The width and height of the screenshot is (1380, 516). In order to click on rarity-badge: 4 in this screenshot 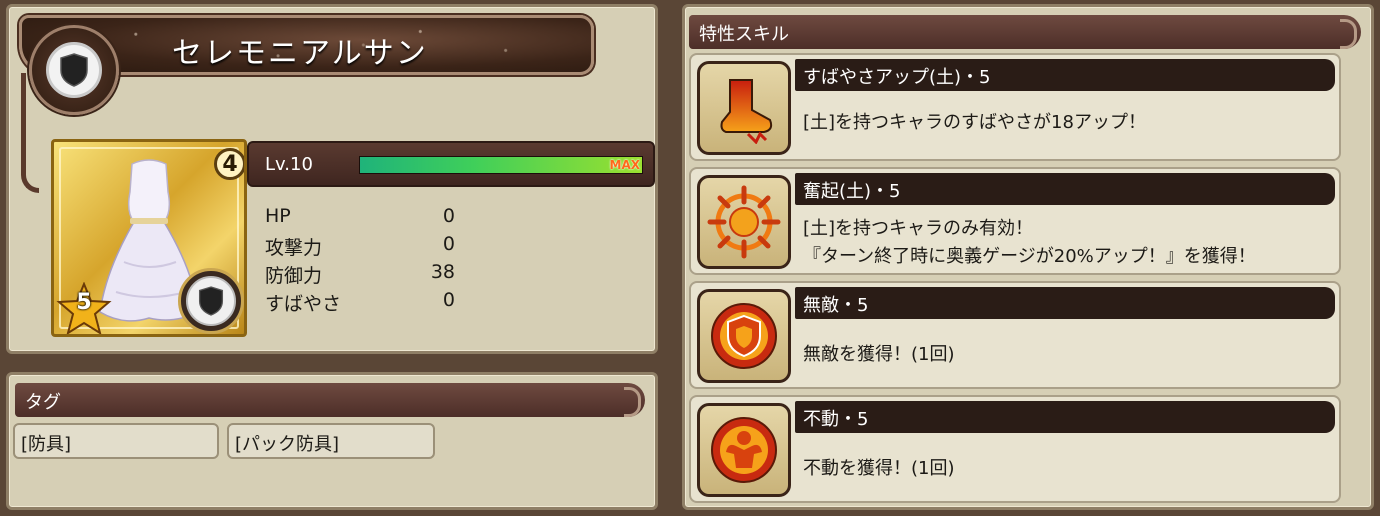, I will do `click(229, 164)`.